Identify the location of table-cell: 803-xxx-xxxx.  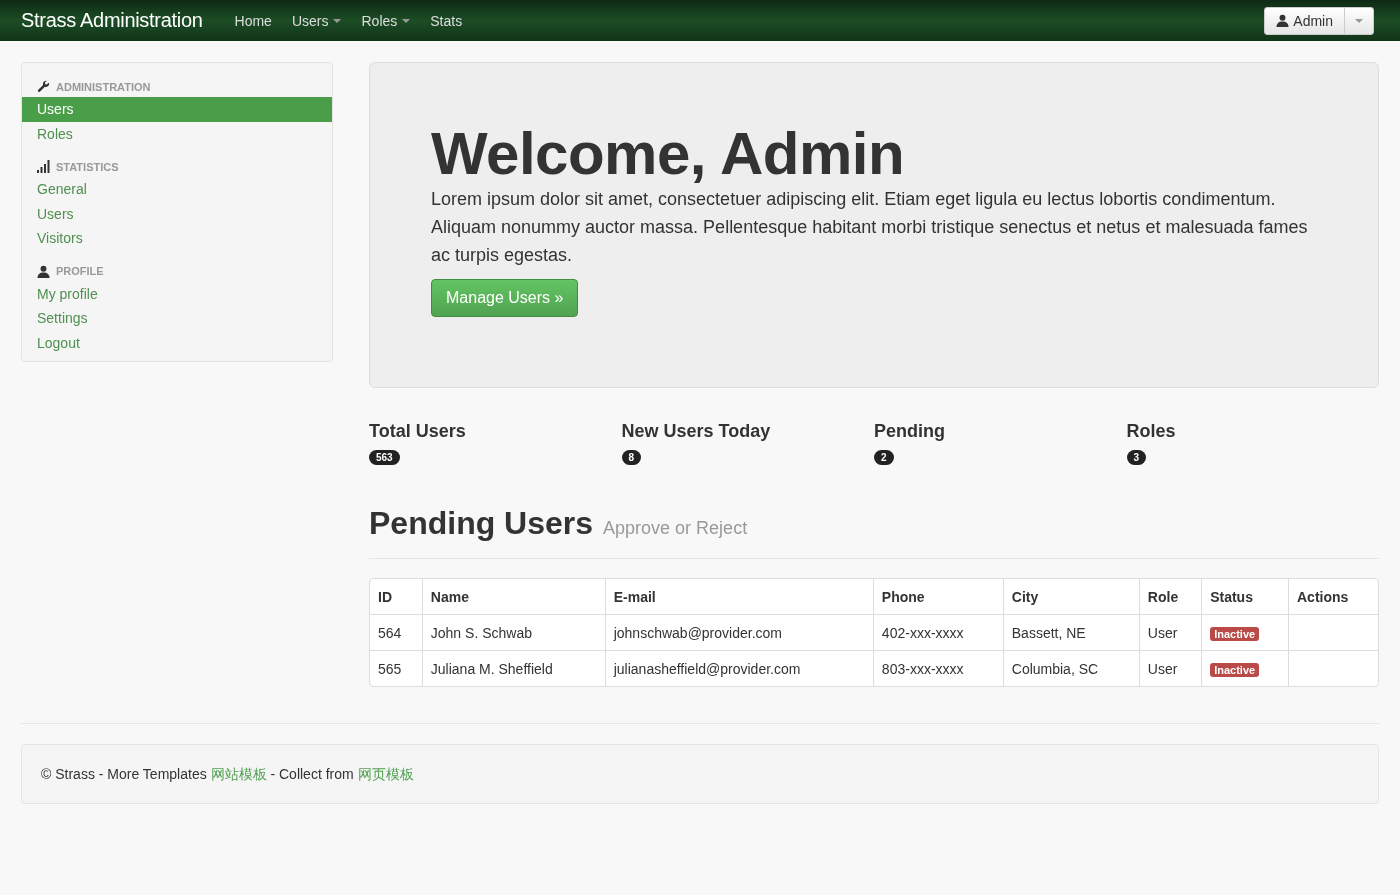
(937, 668).